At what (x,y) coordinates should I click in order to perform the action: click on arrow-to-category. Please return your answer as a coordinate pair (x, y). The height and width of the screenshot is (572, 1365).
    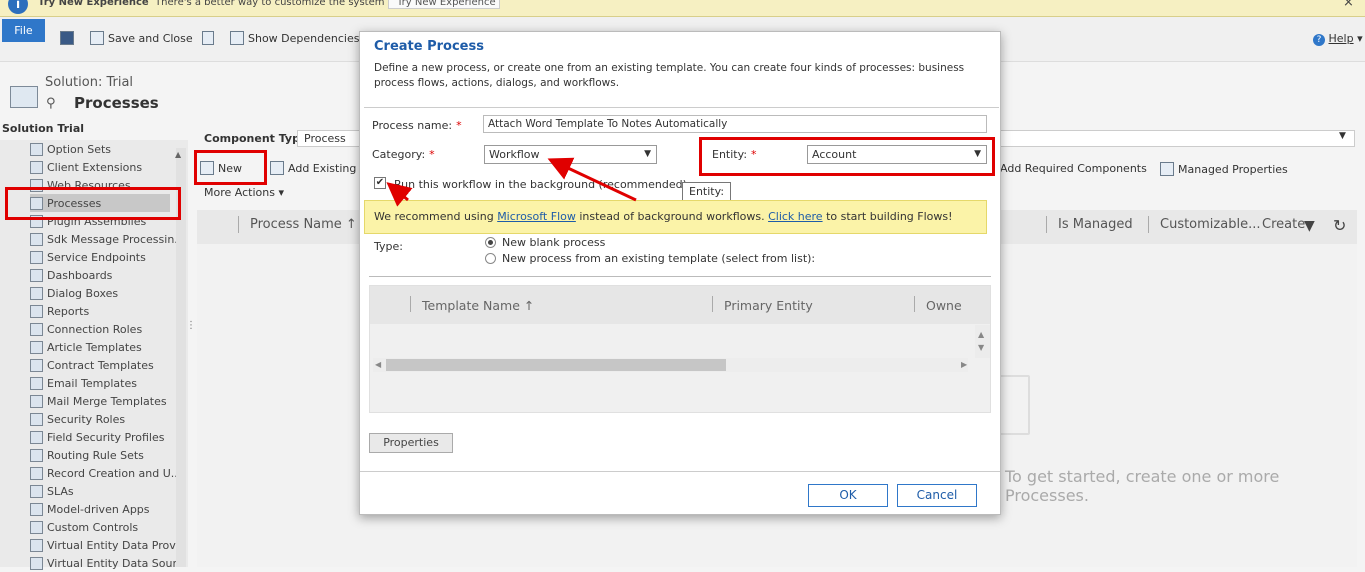
    Looking at the image, I should click on (592, 179).